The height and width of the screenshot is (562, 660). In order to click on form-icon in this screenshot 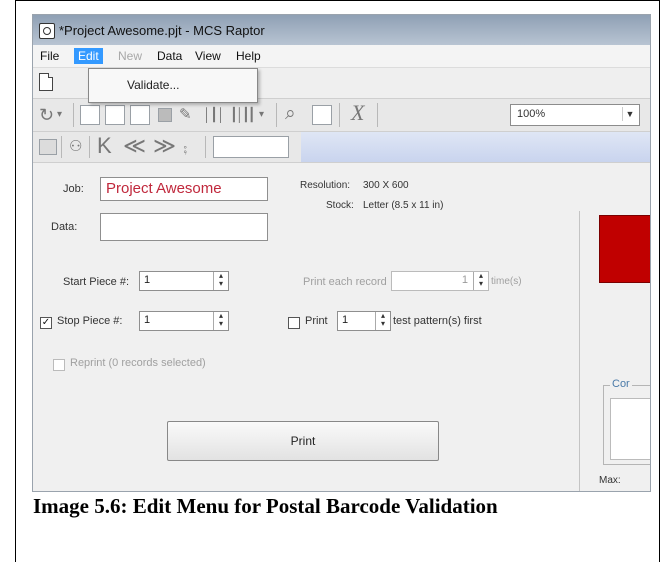, I will do `click(90, 115)`.